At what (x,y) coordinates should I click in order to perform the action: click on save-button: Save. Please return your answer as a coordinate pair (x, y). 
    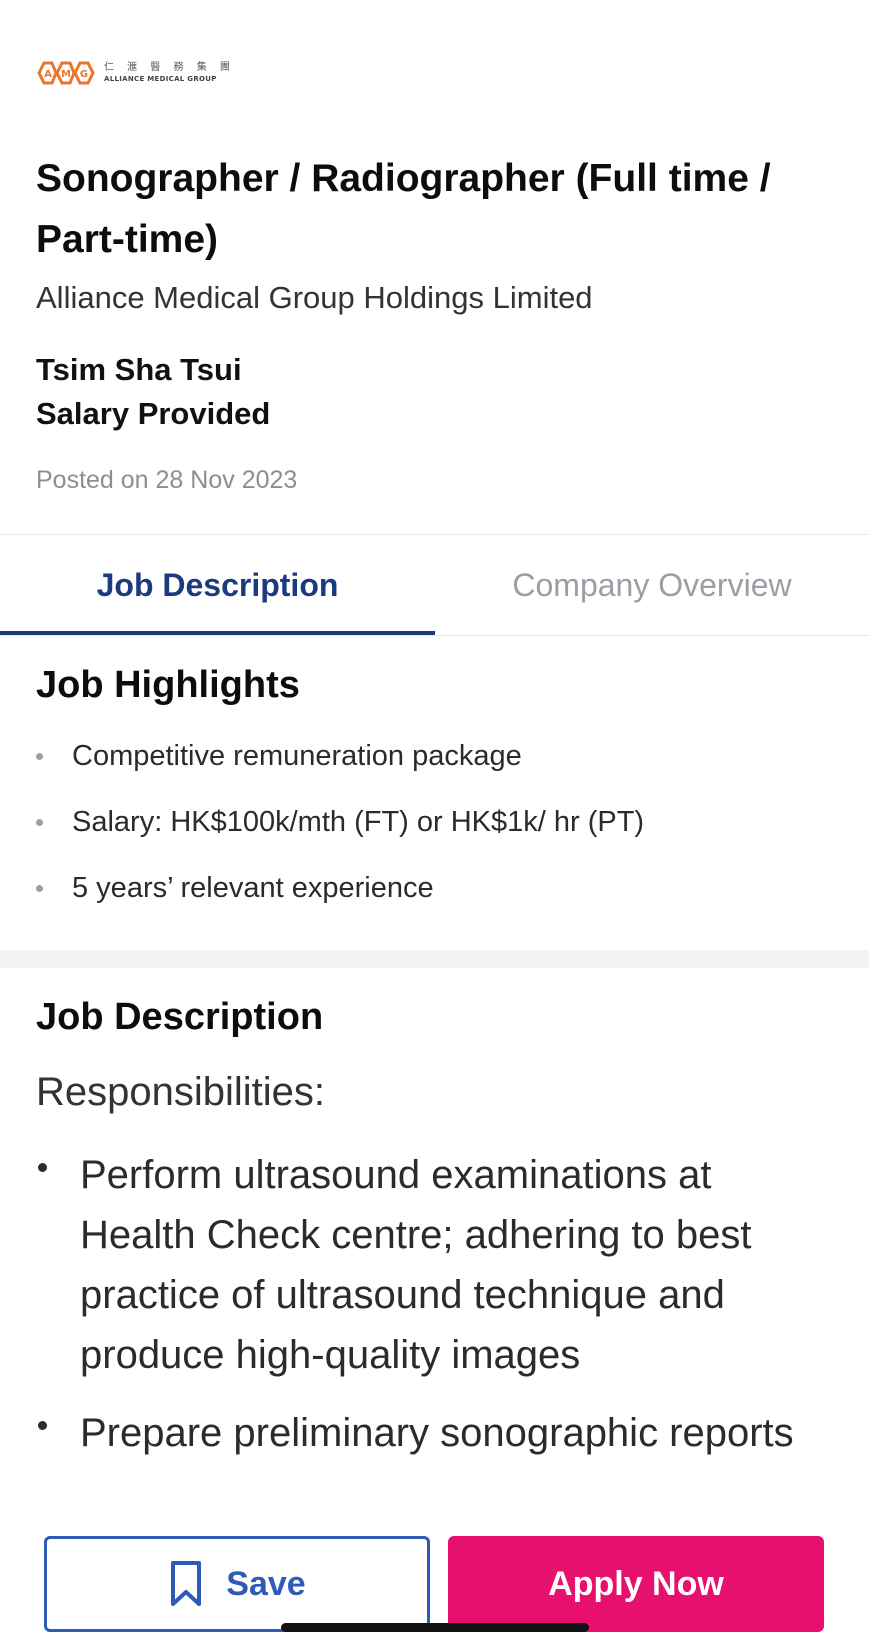
    Looking at the image, I should click on (237, 1584).